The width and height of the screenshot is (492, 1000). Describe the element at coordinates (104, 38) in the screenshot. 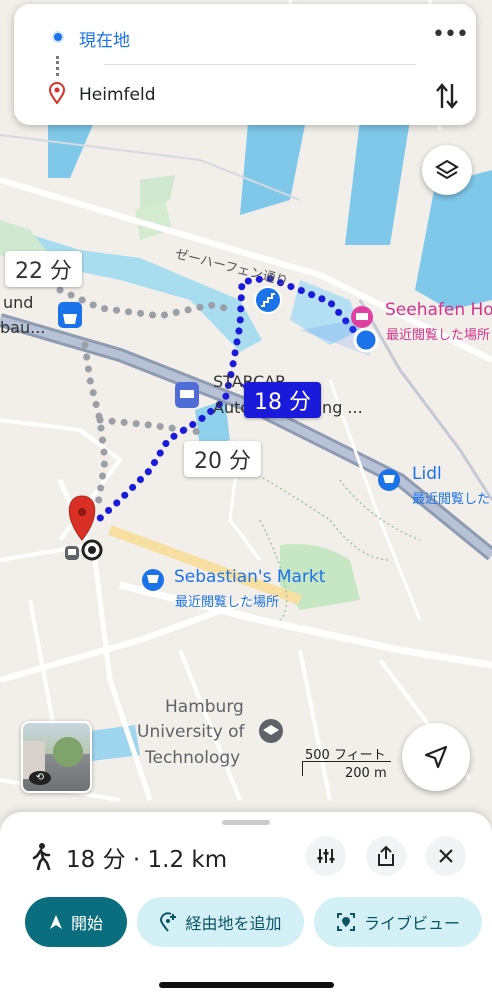

I see `origin-text: 現在地` at that location.